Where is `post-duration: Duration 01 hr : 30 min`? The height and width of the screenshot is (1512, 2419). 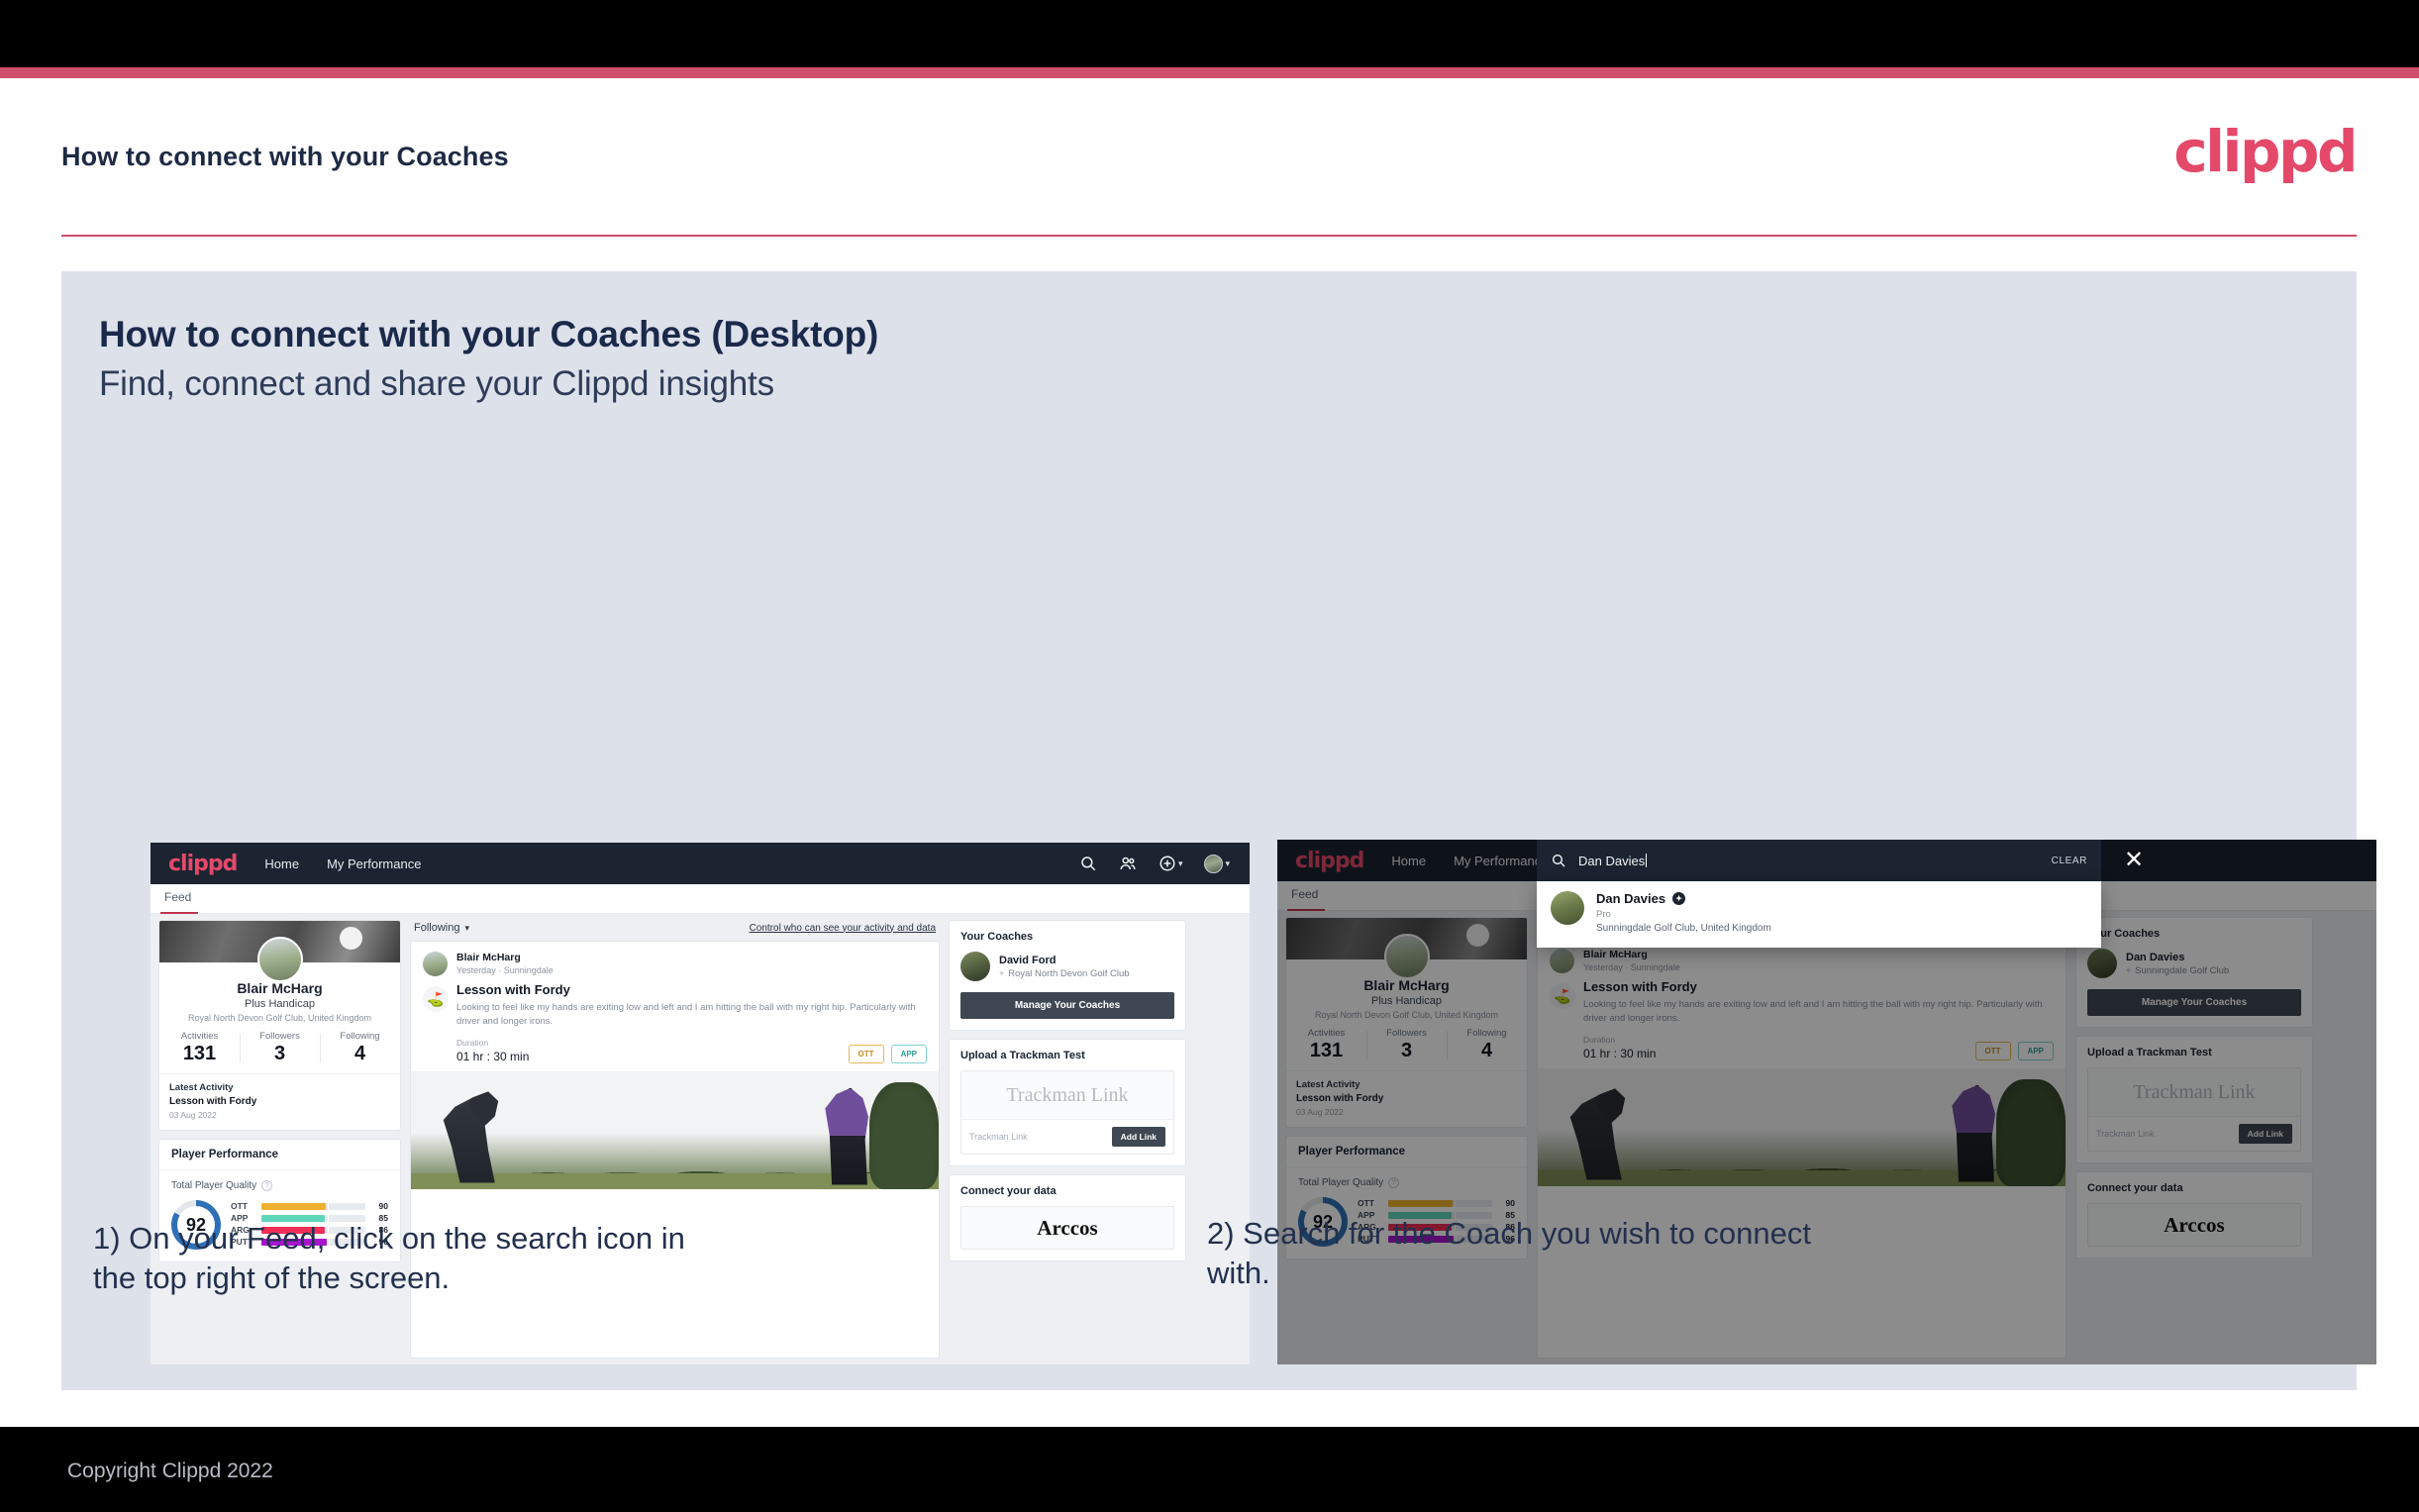 post-duration: Duration 01 hr : 30 min is located at coordinates (492, 1050).